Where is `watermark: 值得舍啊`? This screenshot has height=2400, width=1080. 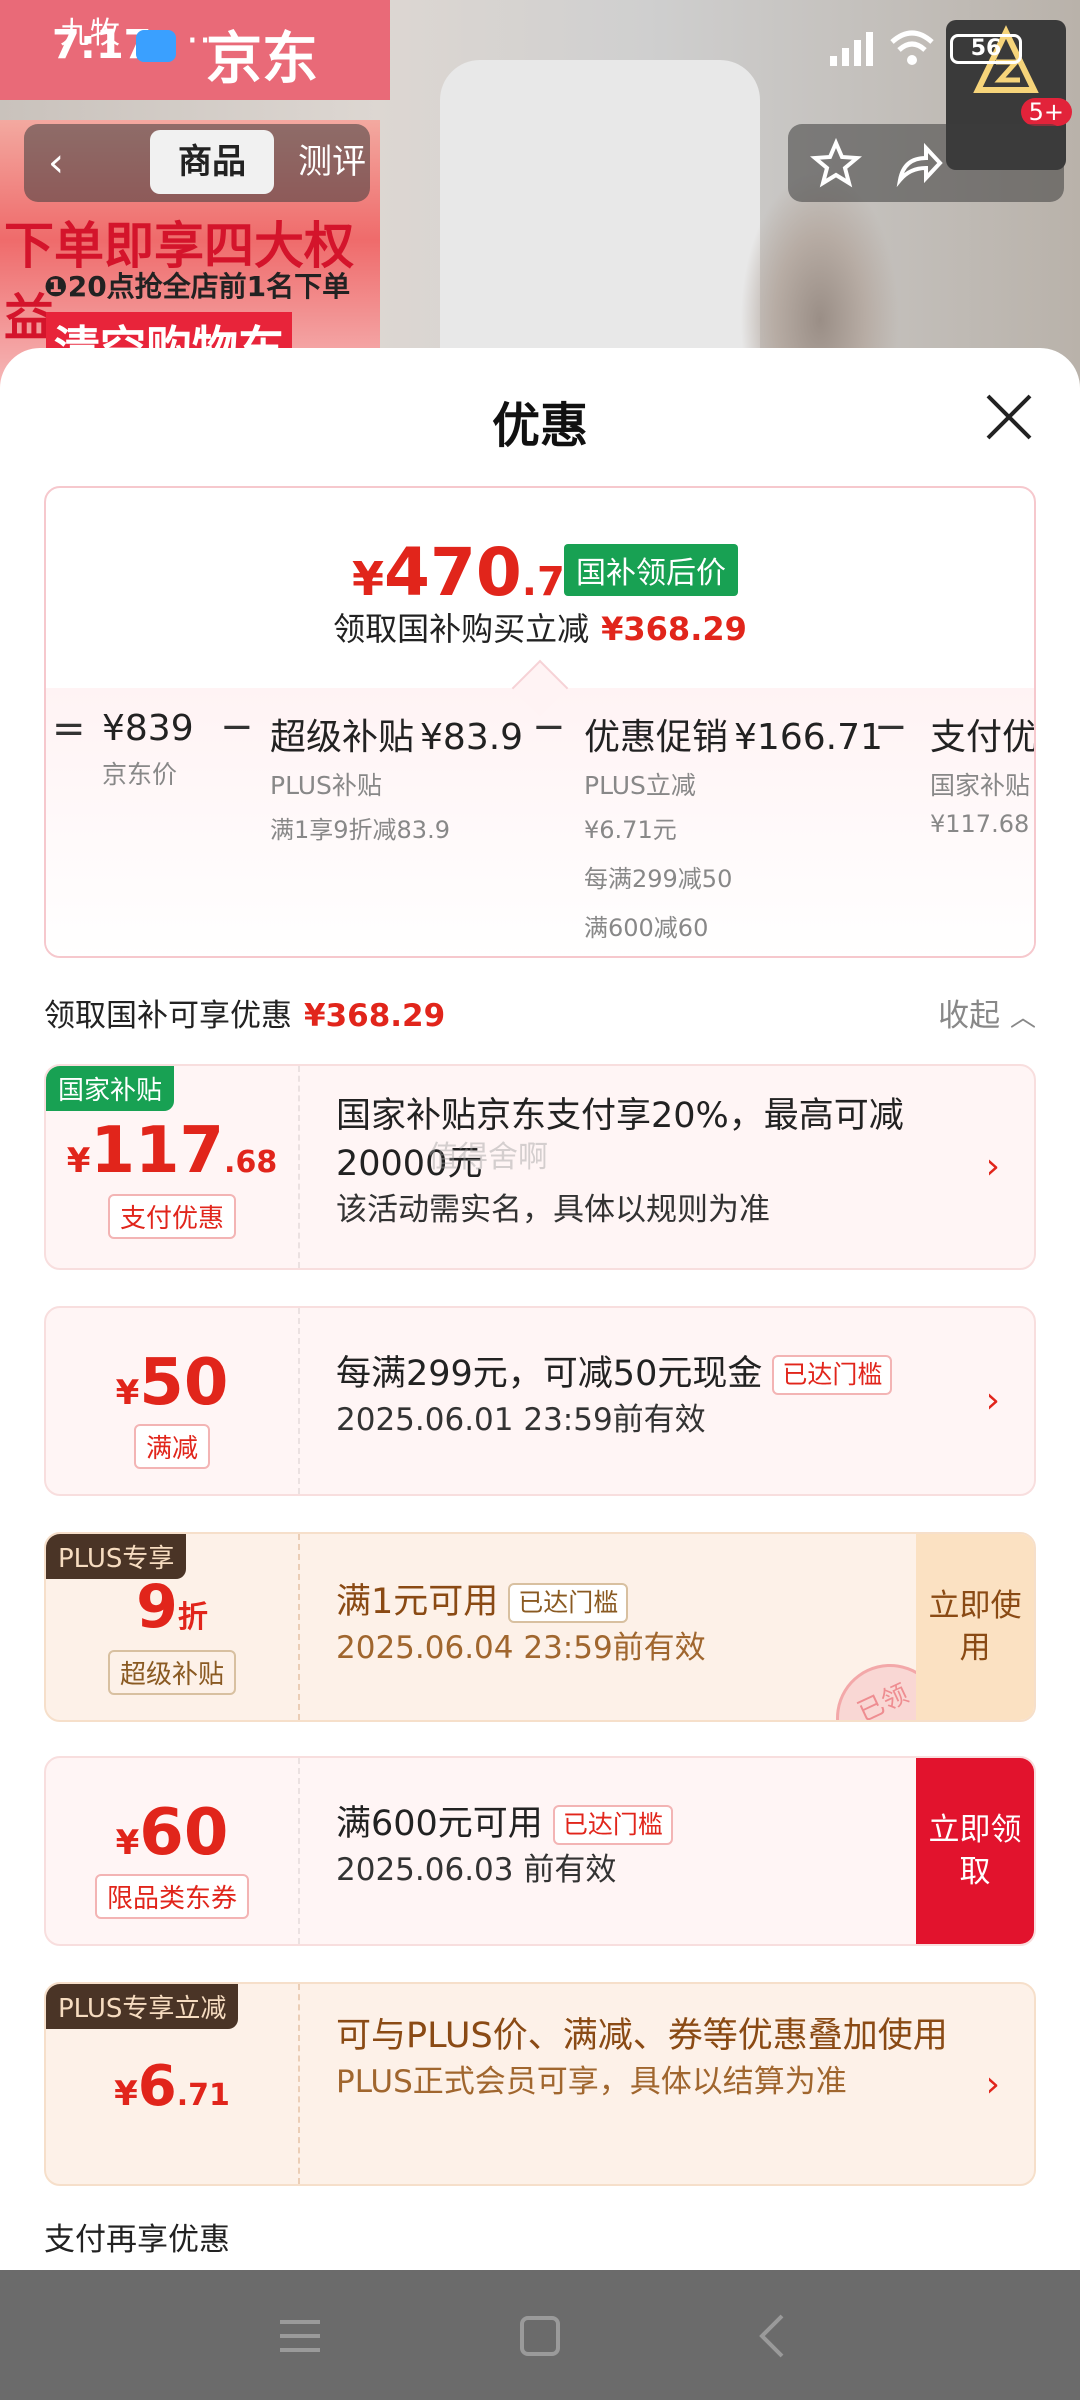
watermark: 值得舍啊 is located at coordinates (488, 1157).